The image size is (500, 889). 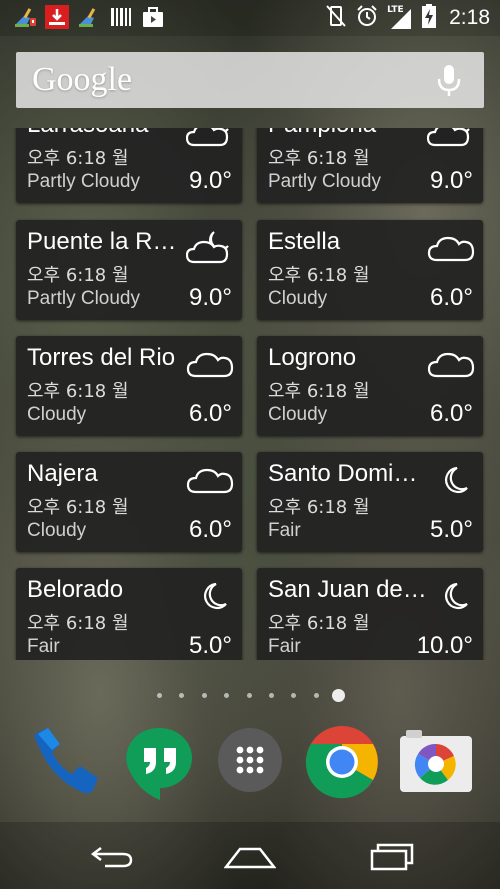 I want to click on hangouts-app-icon, so click(x=160, y=762).